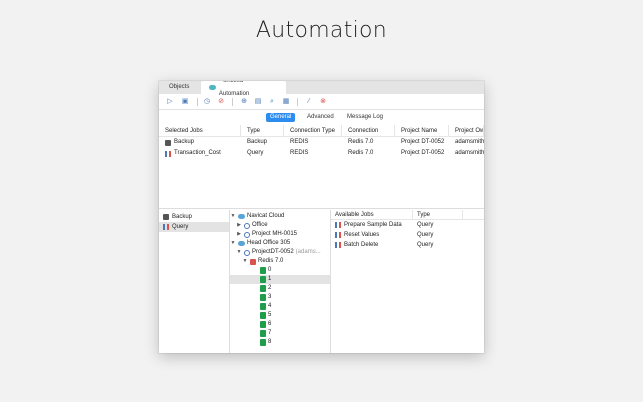  Describe the element at coordinates (253, 261) in the screenshot. I see `redis-icon` at that location.